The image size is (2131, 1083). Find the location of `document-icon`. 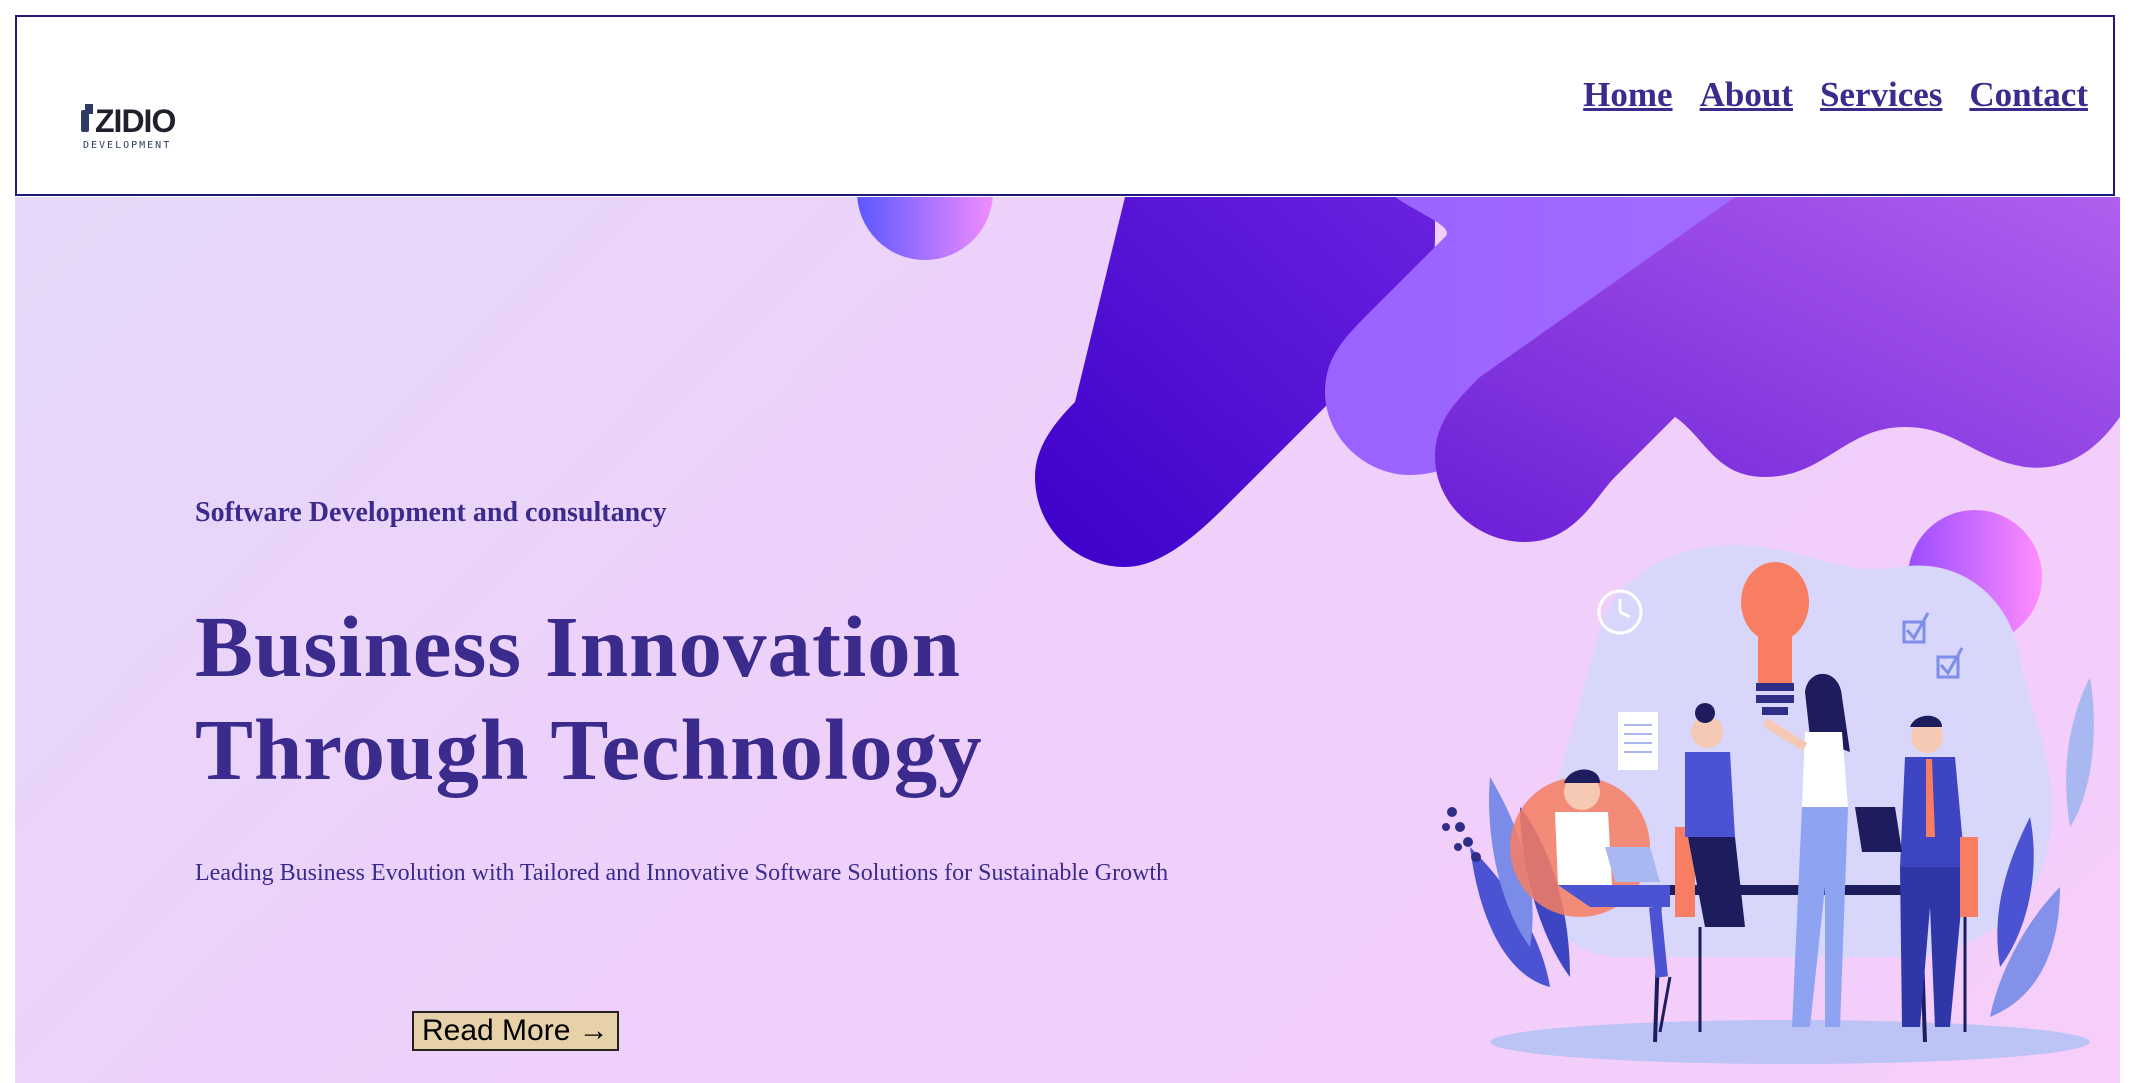

document-icon is located at coordinates (1638, 741).